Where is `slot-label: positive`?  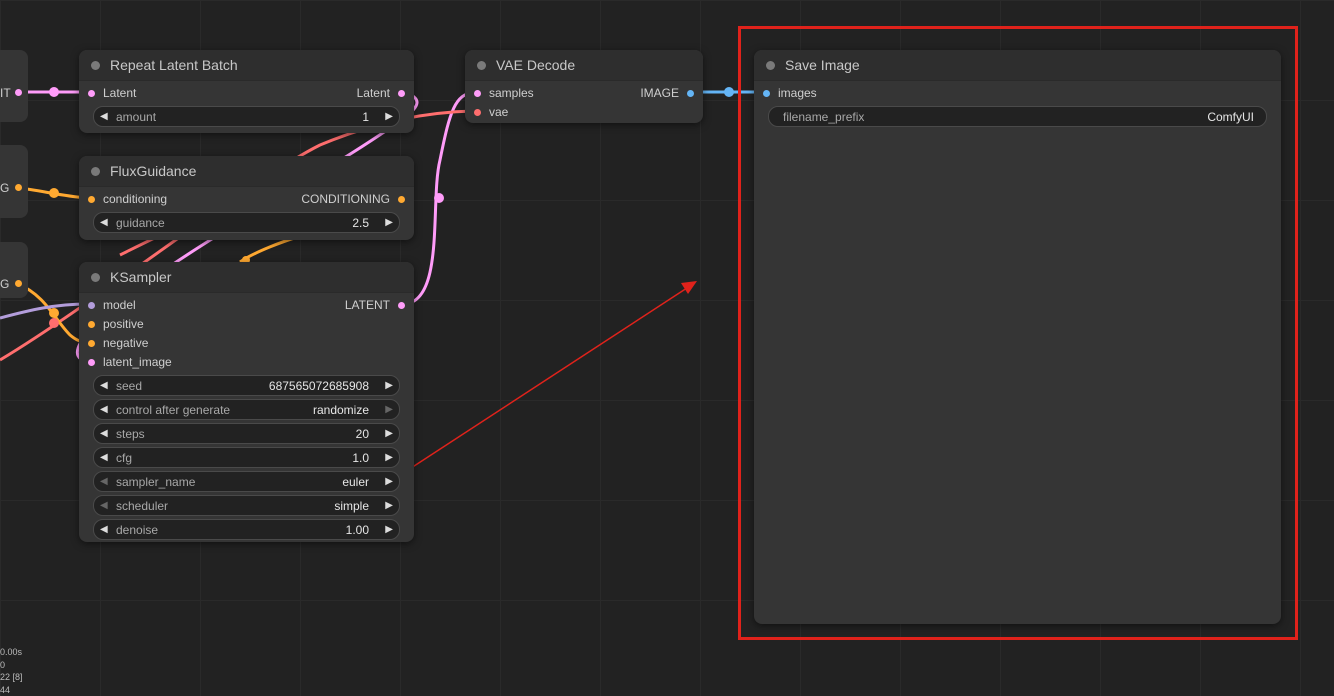 slot-label: positive is located at coordinates (123, 324).